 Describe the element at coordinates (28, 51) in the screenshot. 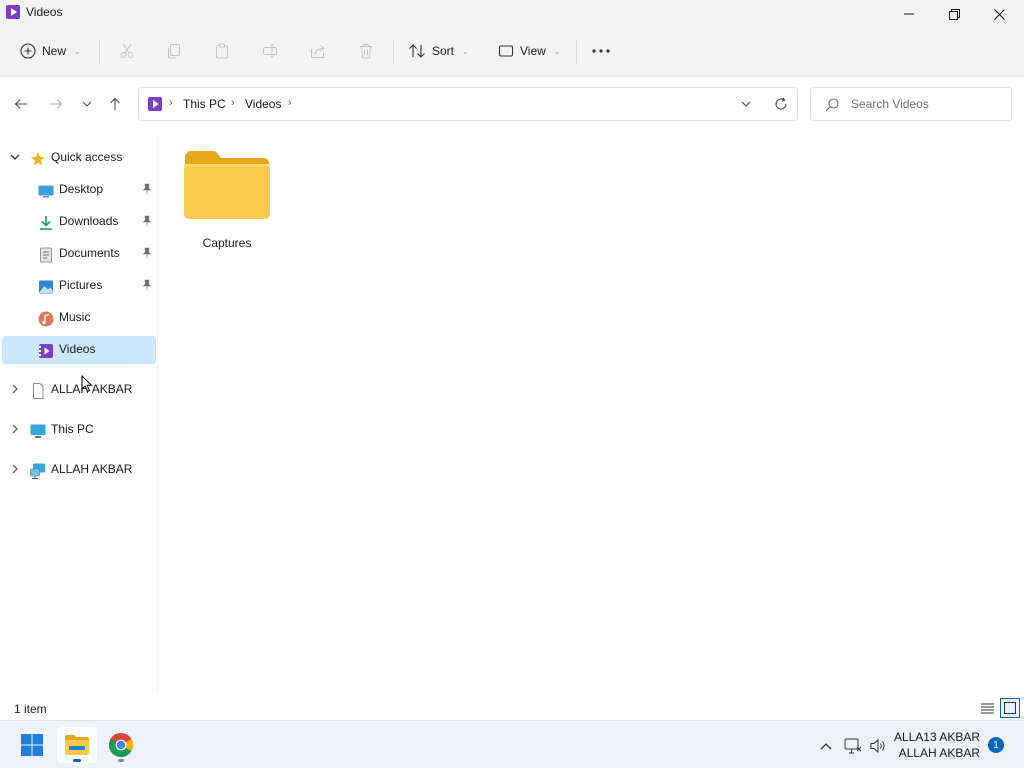

I see `plus-circle-icon` at that location.